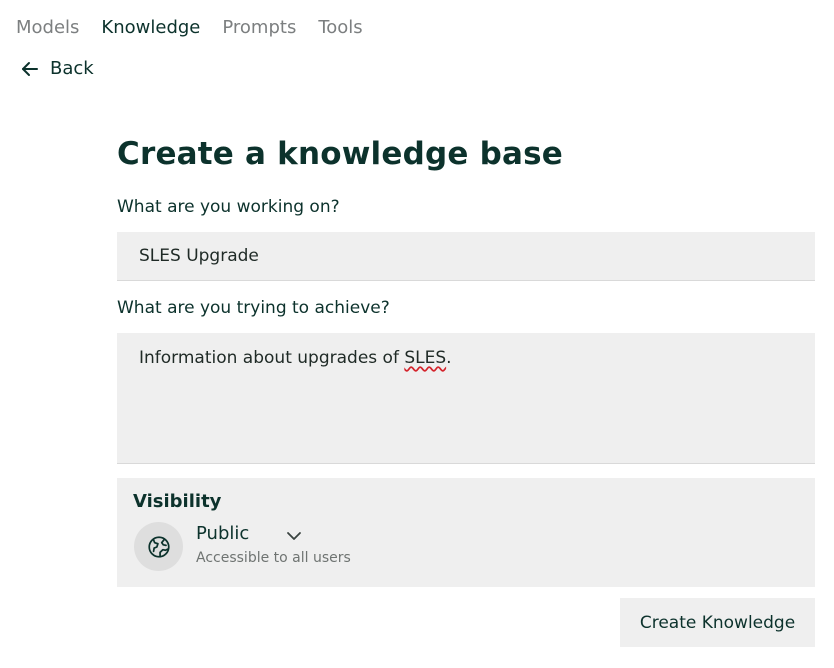  I want to click on arrow-left-icon, so click(30, 69).